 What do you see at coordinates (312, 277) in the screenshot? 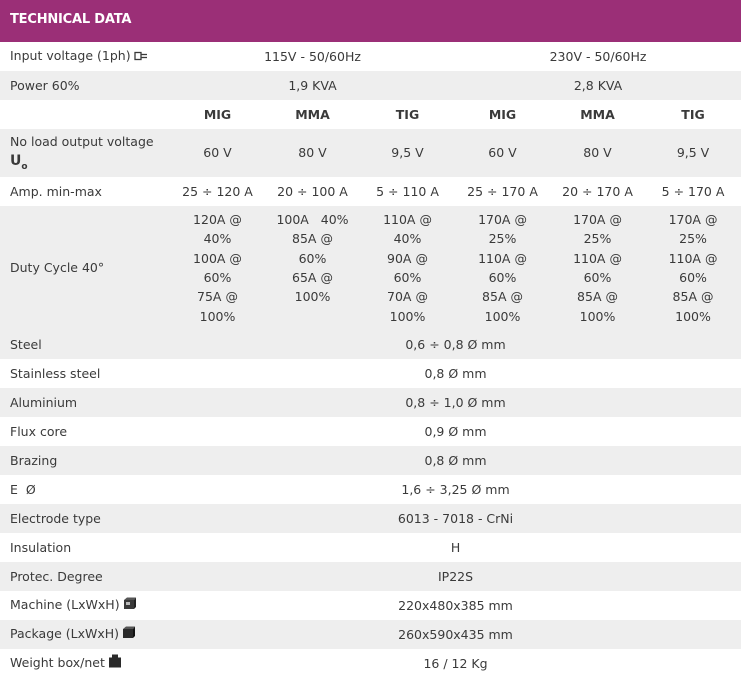
I see `duty-line: 65A @` at bounding box center [312, 277].